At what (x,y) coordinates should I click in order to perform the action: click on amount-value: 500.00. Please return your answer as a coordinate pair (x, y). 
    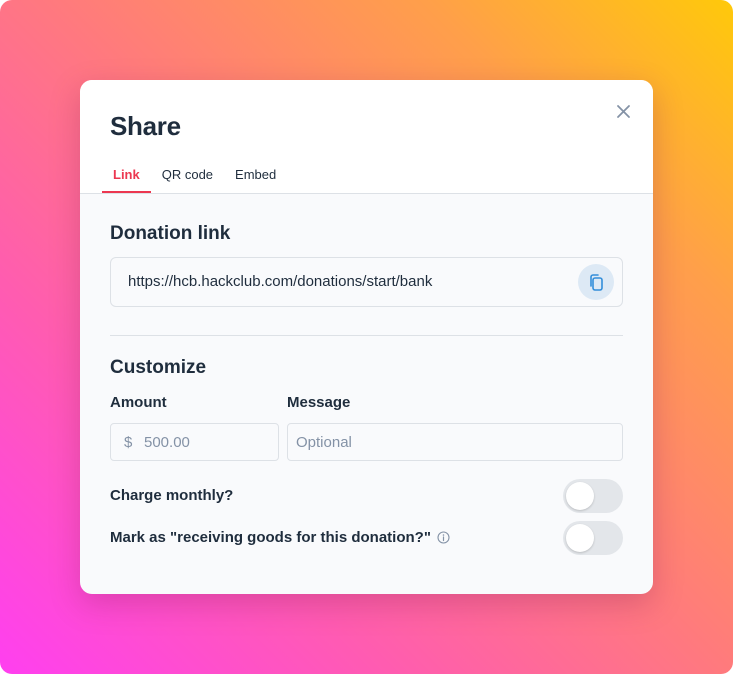
    Looking at the image, I should click on (167, 442).